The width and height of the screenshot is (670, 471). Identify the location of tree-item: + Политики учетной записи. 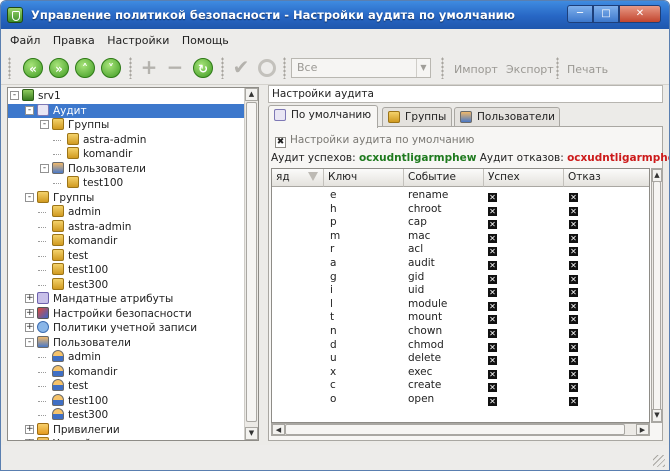
(126, 328).